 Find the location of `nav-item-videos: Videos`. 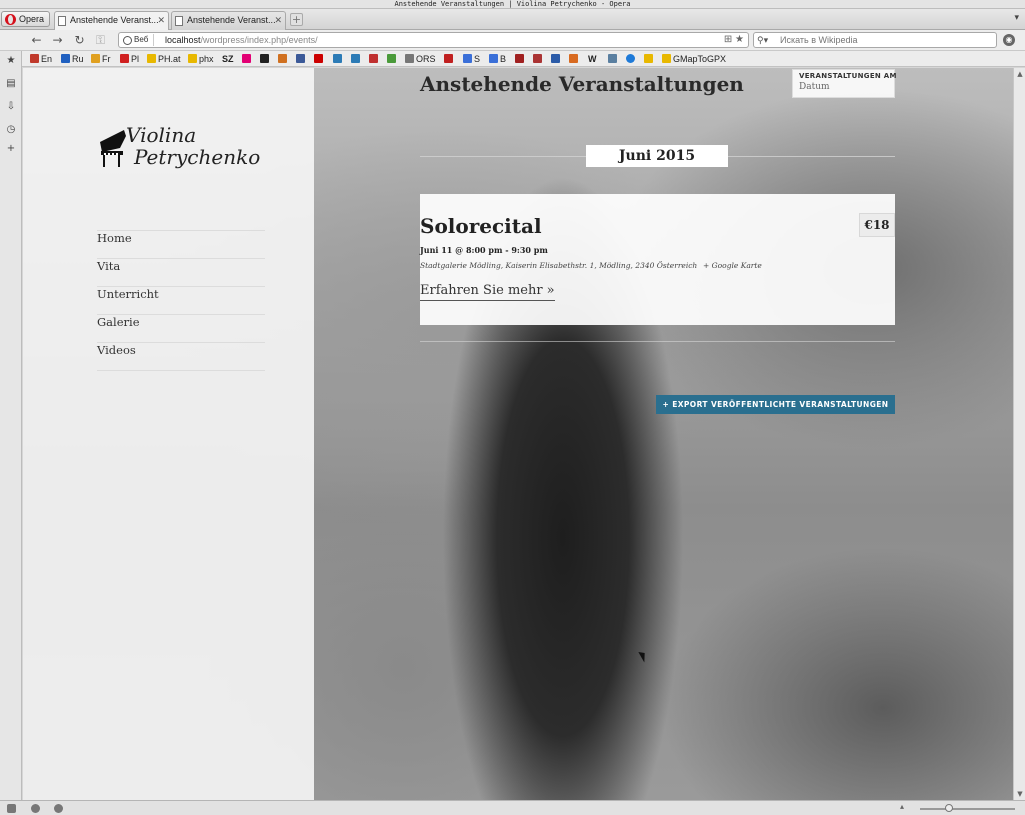

nav-item-videos: Videos is located at coordinates (181, 357).